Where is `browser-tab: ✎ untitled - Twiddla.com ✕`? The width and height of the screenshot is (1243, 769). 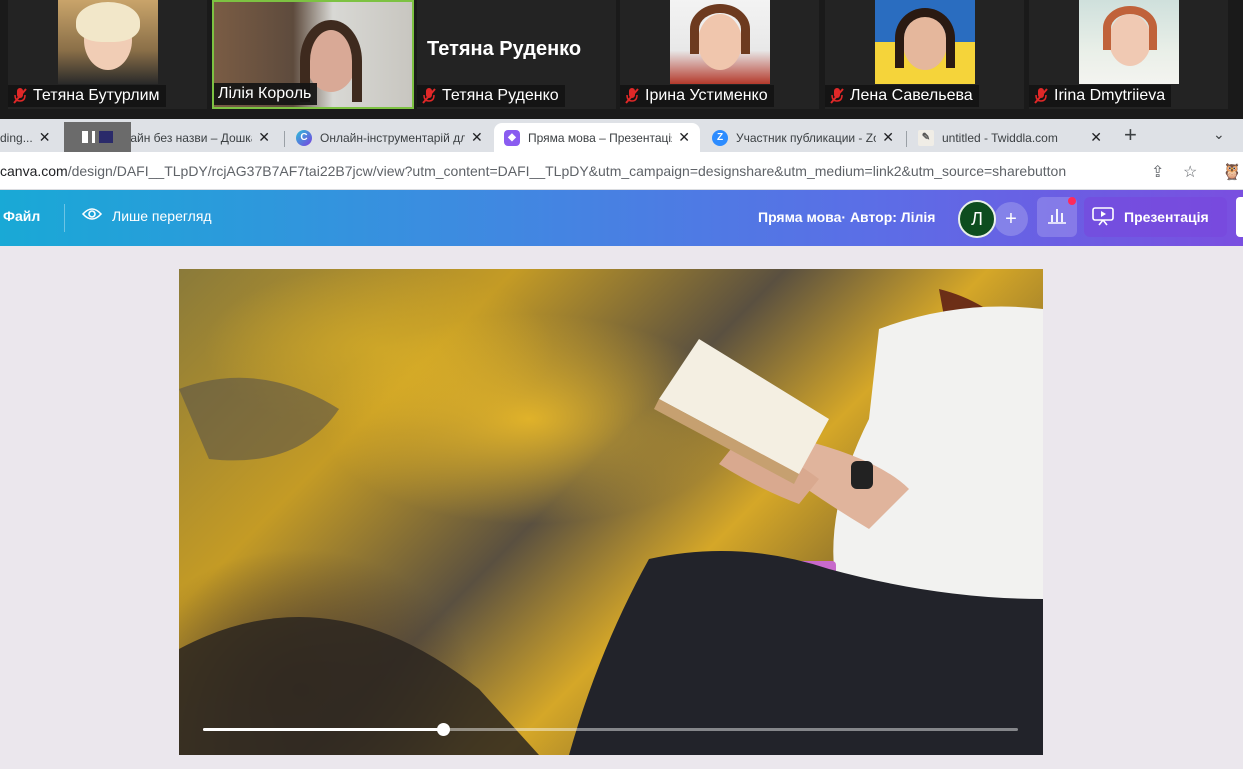
browser-tab: ✎ untitled - Twiddla.com ✕ is located at coordinates (1010, 137).